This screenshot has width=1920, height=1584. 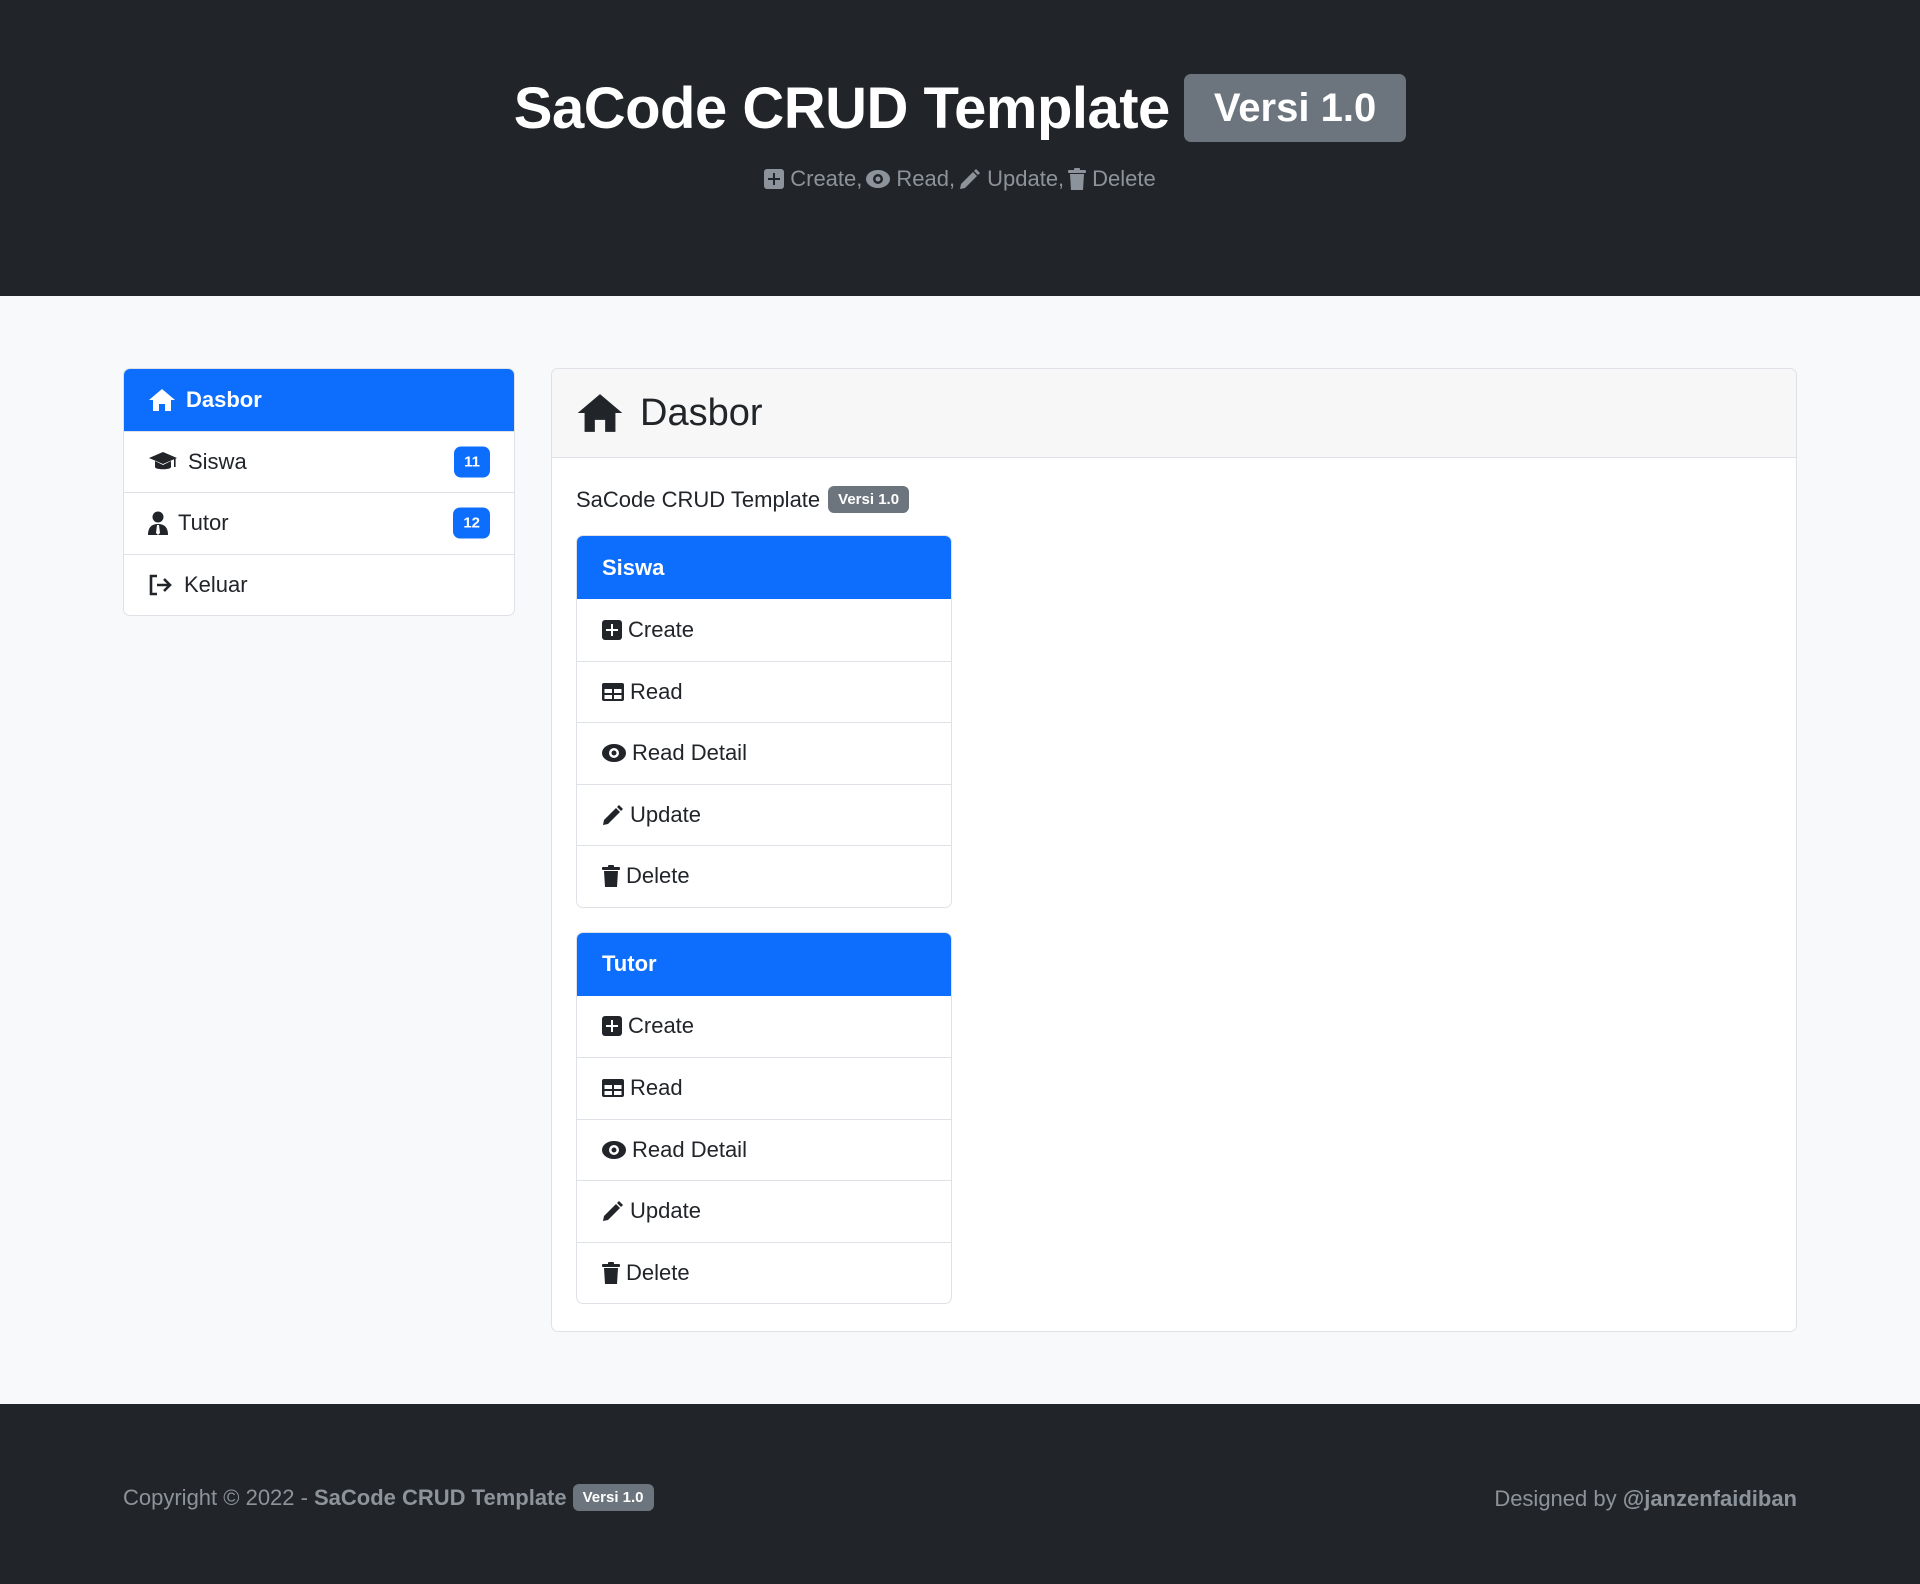 I want to click on siswa-update-link: Update, so click(x=764, y=814).